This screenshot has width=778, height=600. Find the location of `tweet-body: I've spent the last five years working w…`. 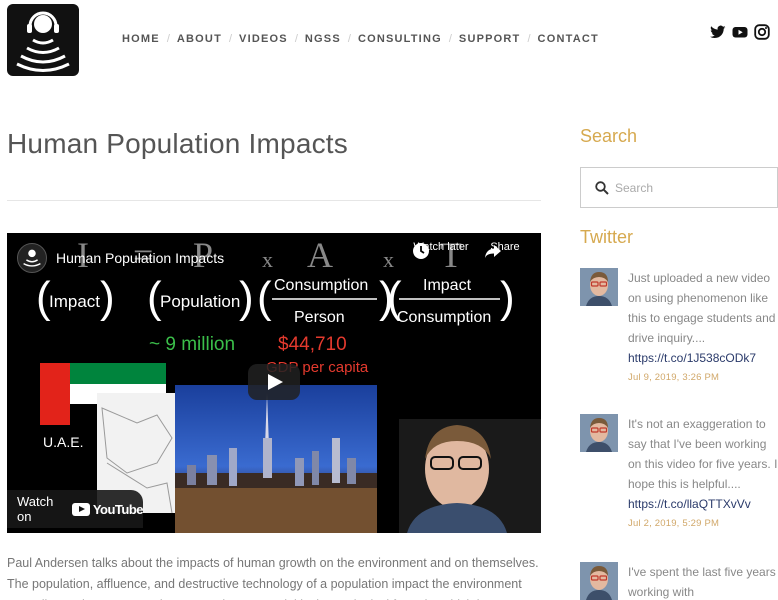

tweet-body: I've spent the last five years working w… is located at coordinates (703, 581).